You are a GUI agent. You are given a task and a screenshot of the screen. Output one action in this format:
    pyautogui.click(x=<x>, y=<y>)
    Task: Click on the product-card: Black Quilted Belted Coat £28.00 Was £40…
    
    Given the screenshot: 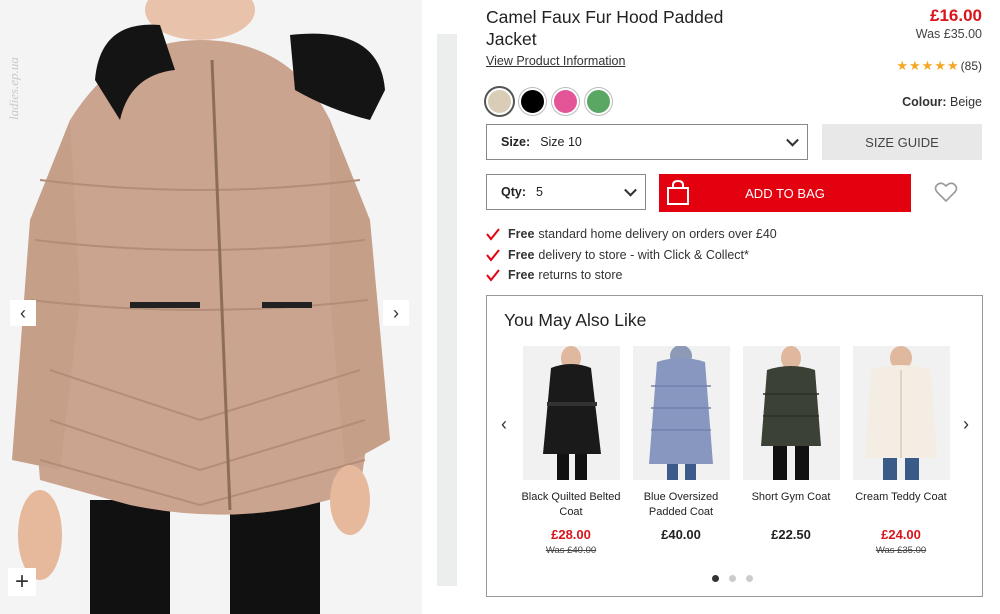 What is the action you would take?
    pyautogui.click(x=571, y=451)
    